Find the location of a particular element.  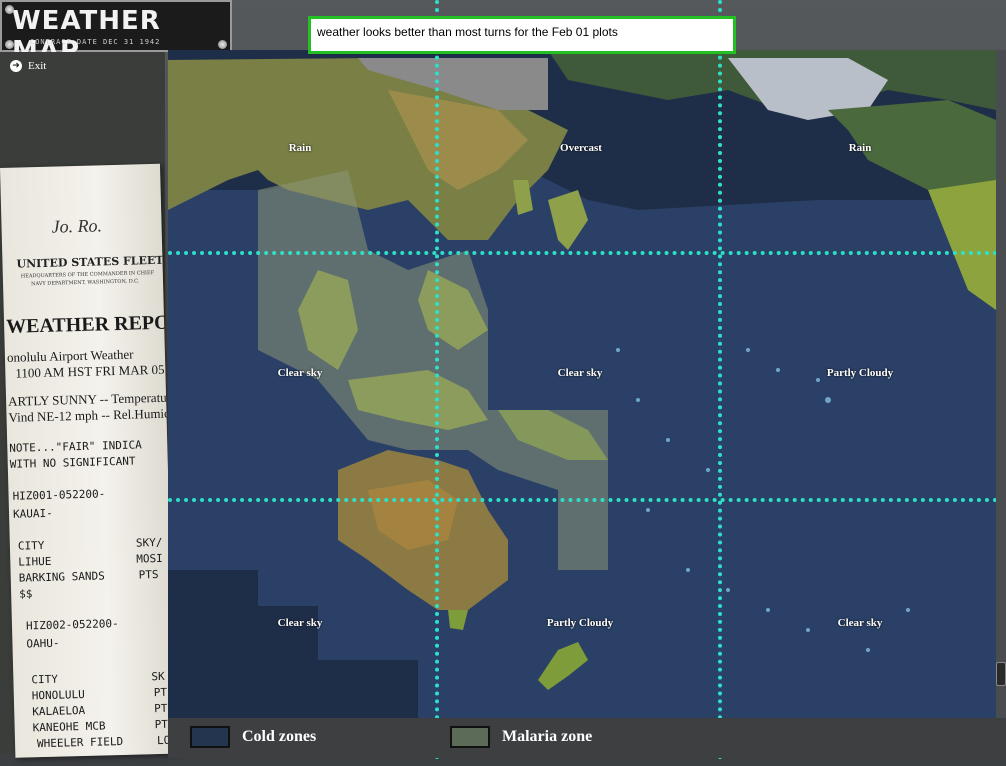

map-scrollbar is located at coordinates (1001, 384).